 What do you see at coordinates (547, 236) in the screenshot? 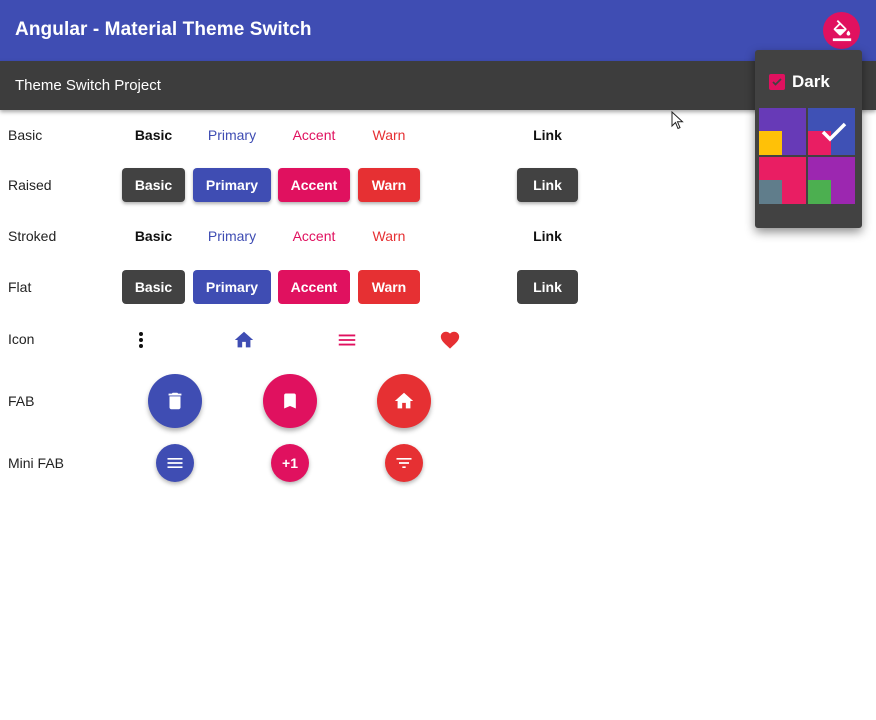
I see `stroked-button-link: Link` at bounding box center [547, 236].